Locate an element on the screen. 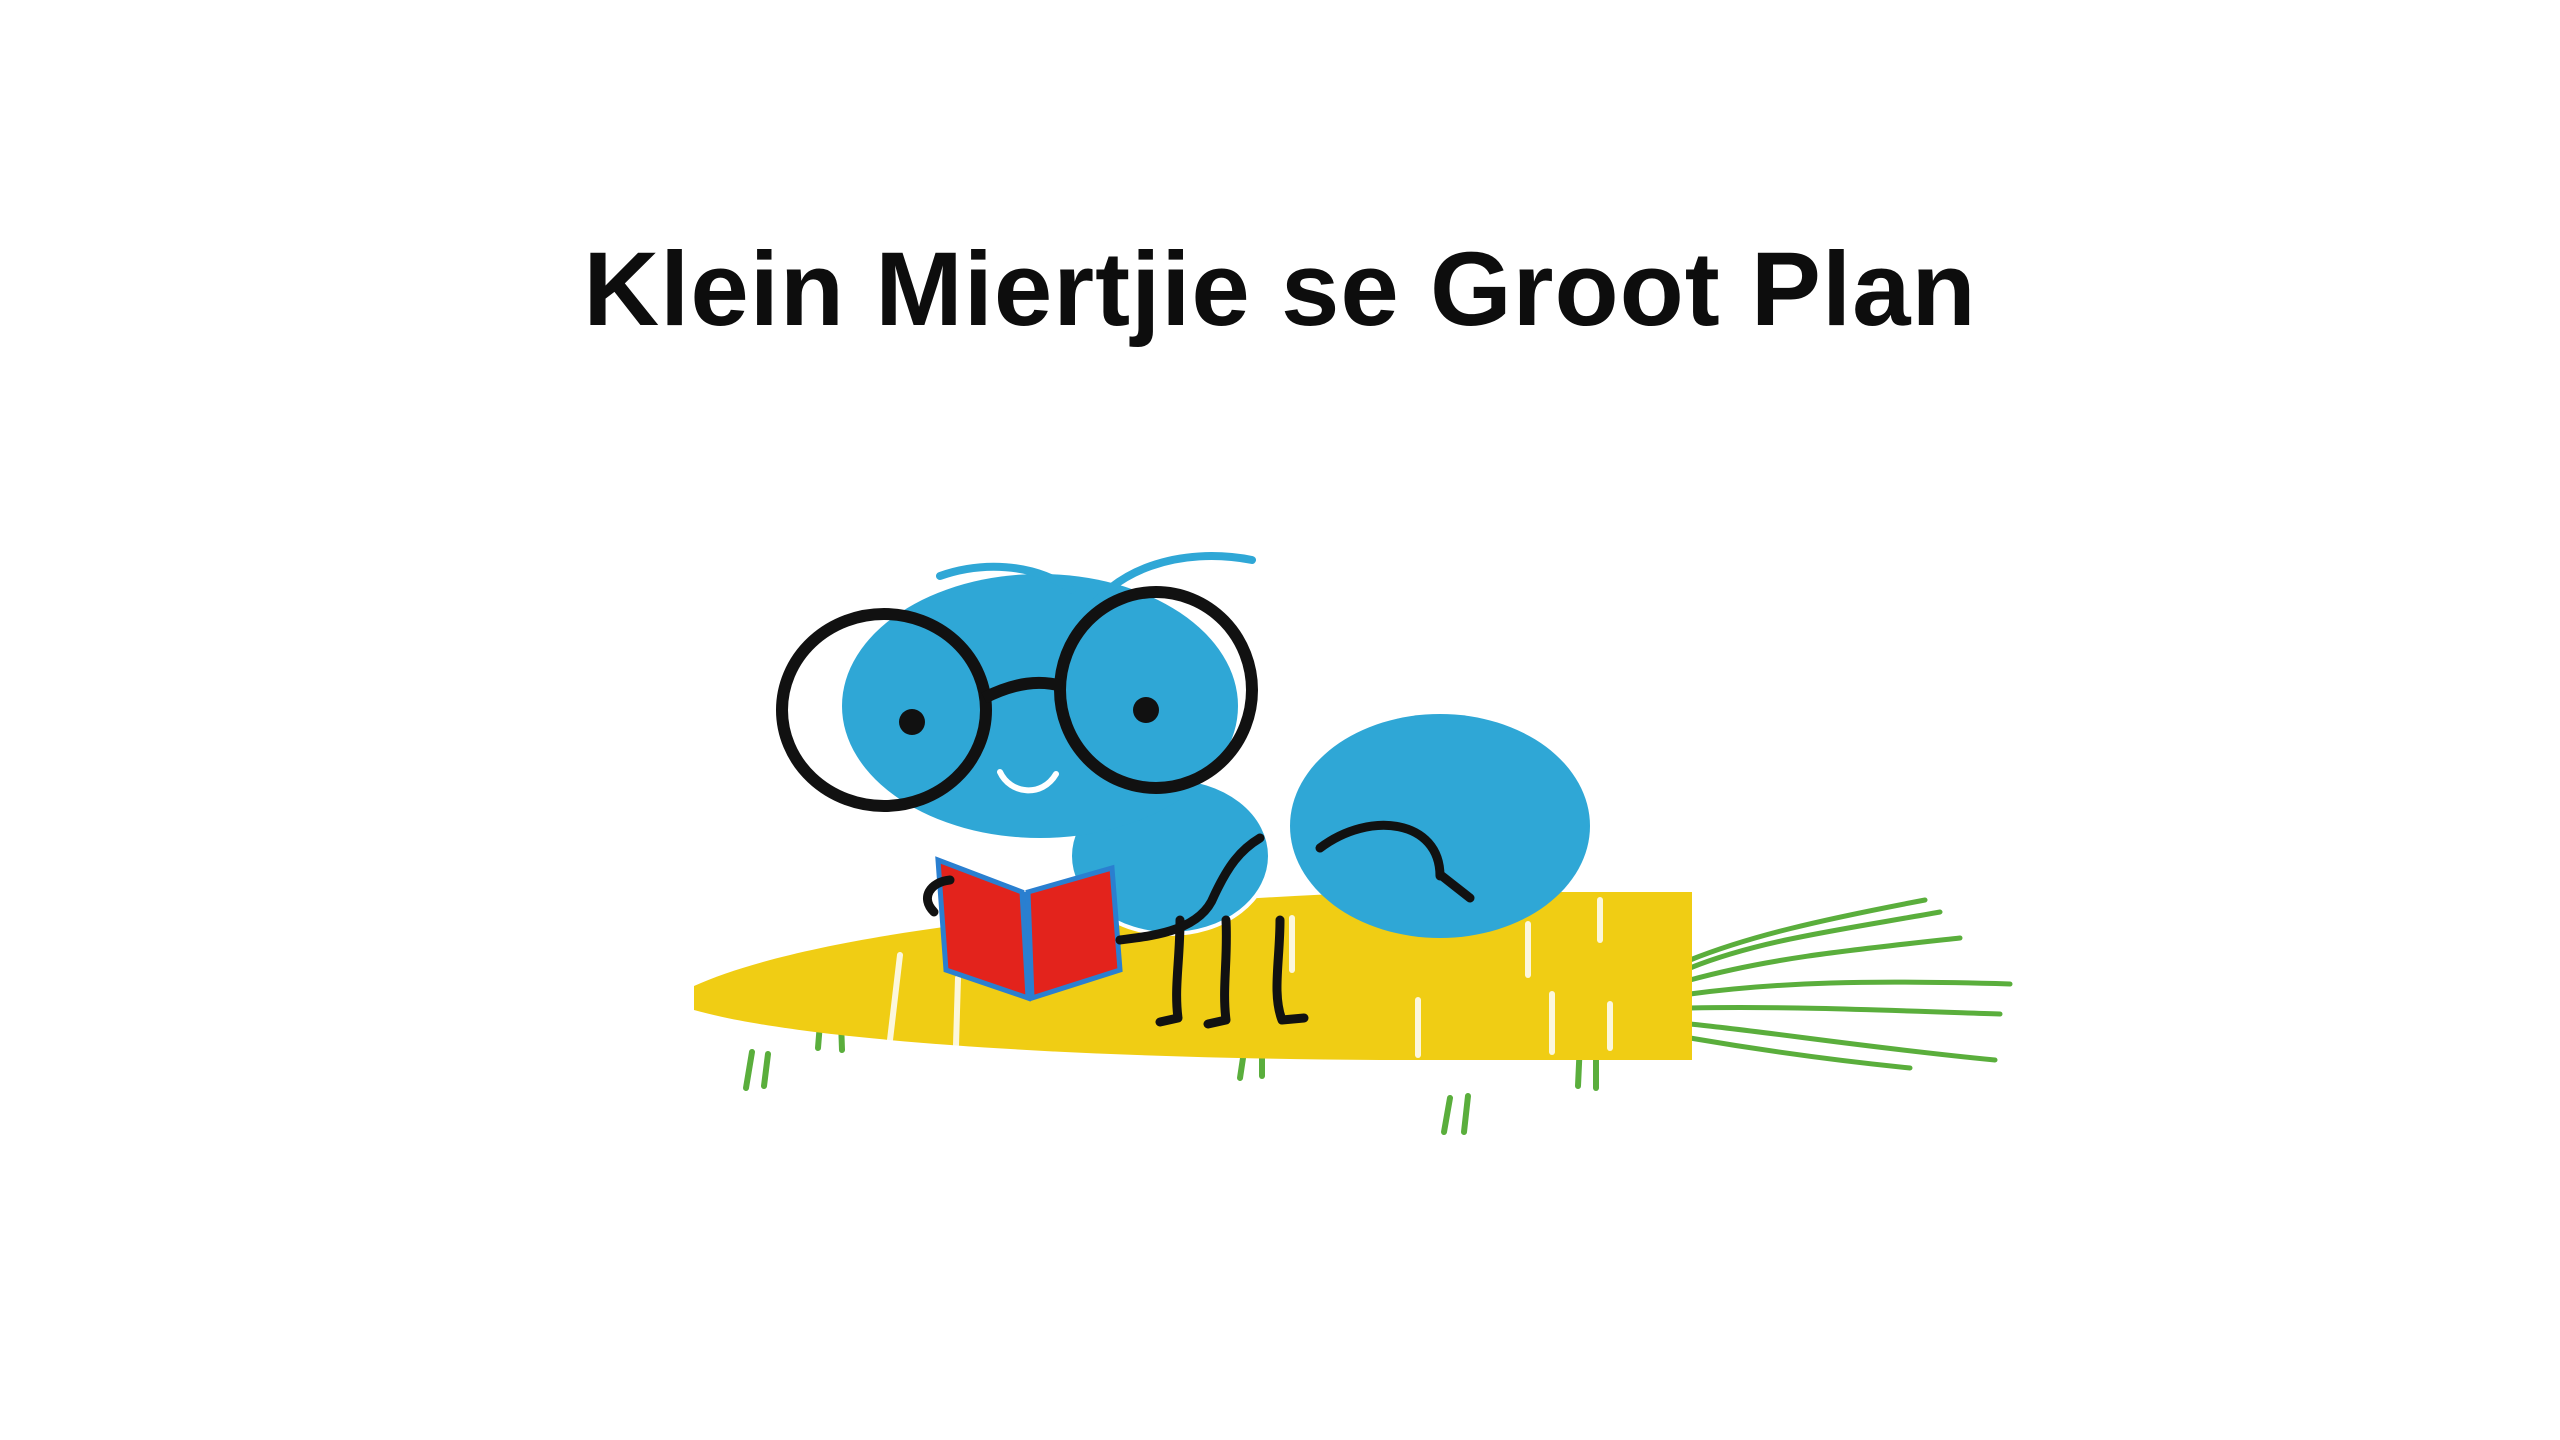  ant-right-eye is located at coordinates (1146, 710).